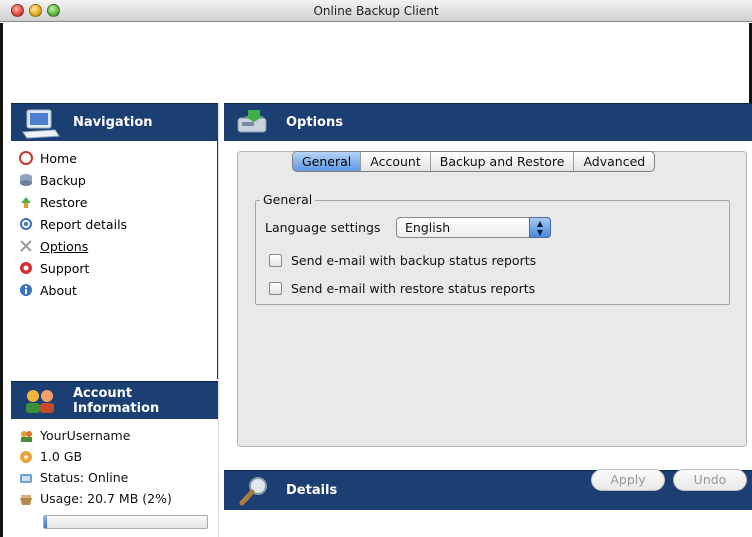  Describe the element at coordinates (488, 122) in the screenshot. I see `options-header: Options` at that location.